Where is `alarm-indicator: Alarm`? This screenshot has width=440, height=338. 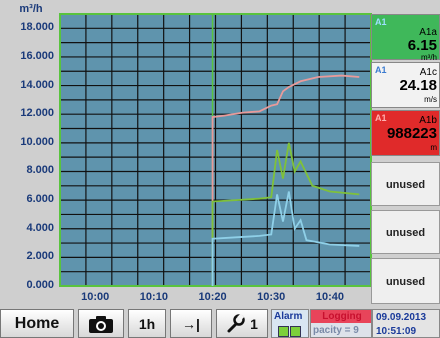
alarm-indicator: Alarm is located at coordinates (290, 323).